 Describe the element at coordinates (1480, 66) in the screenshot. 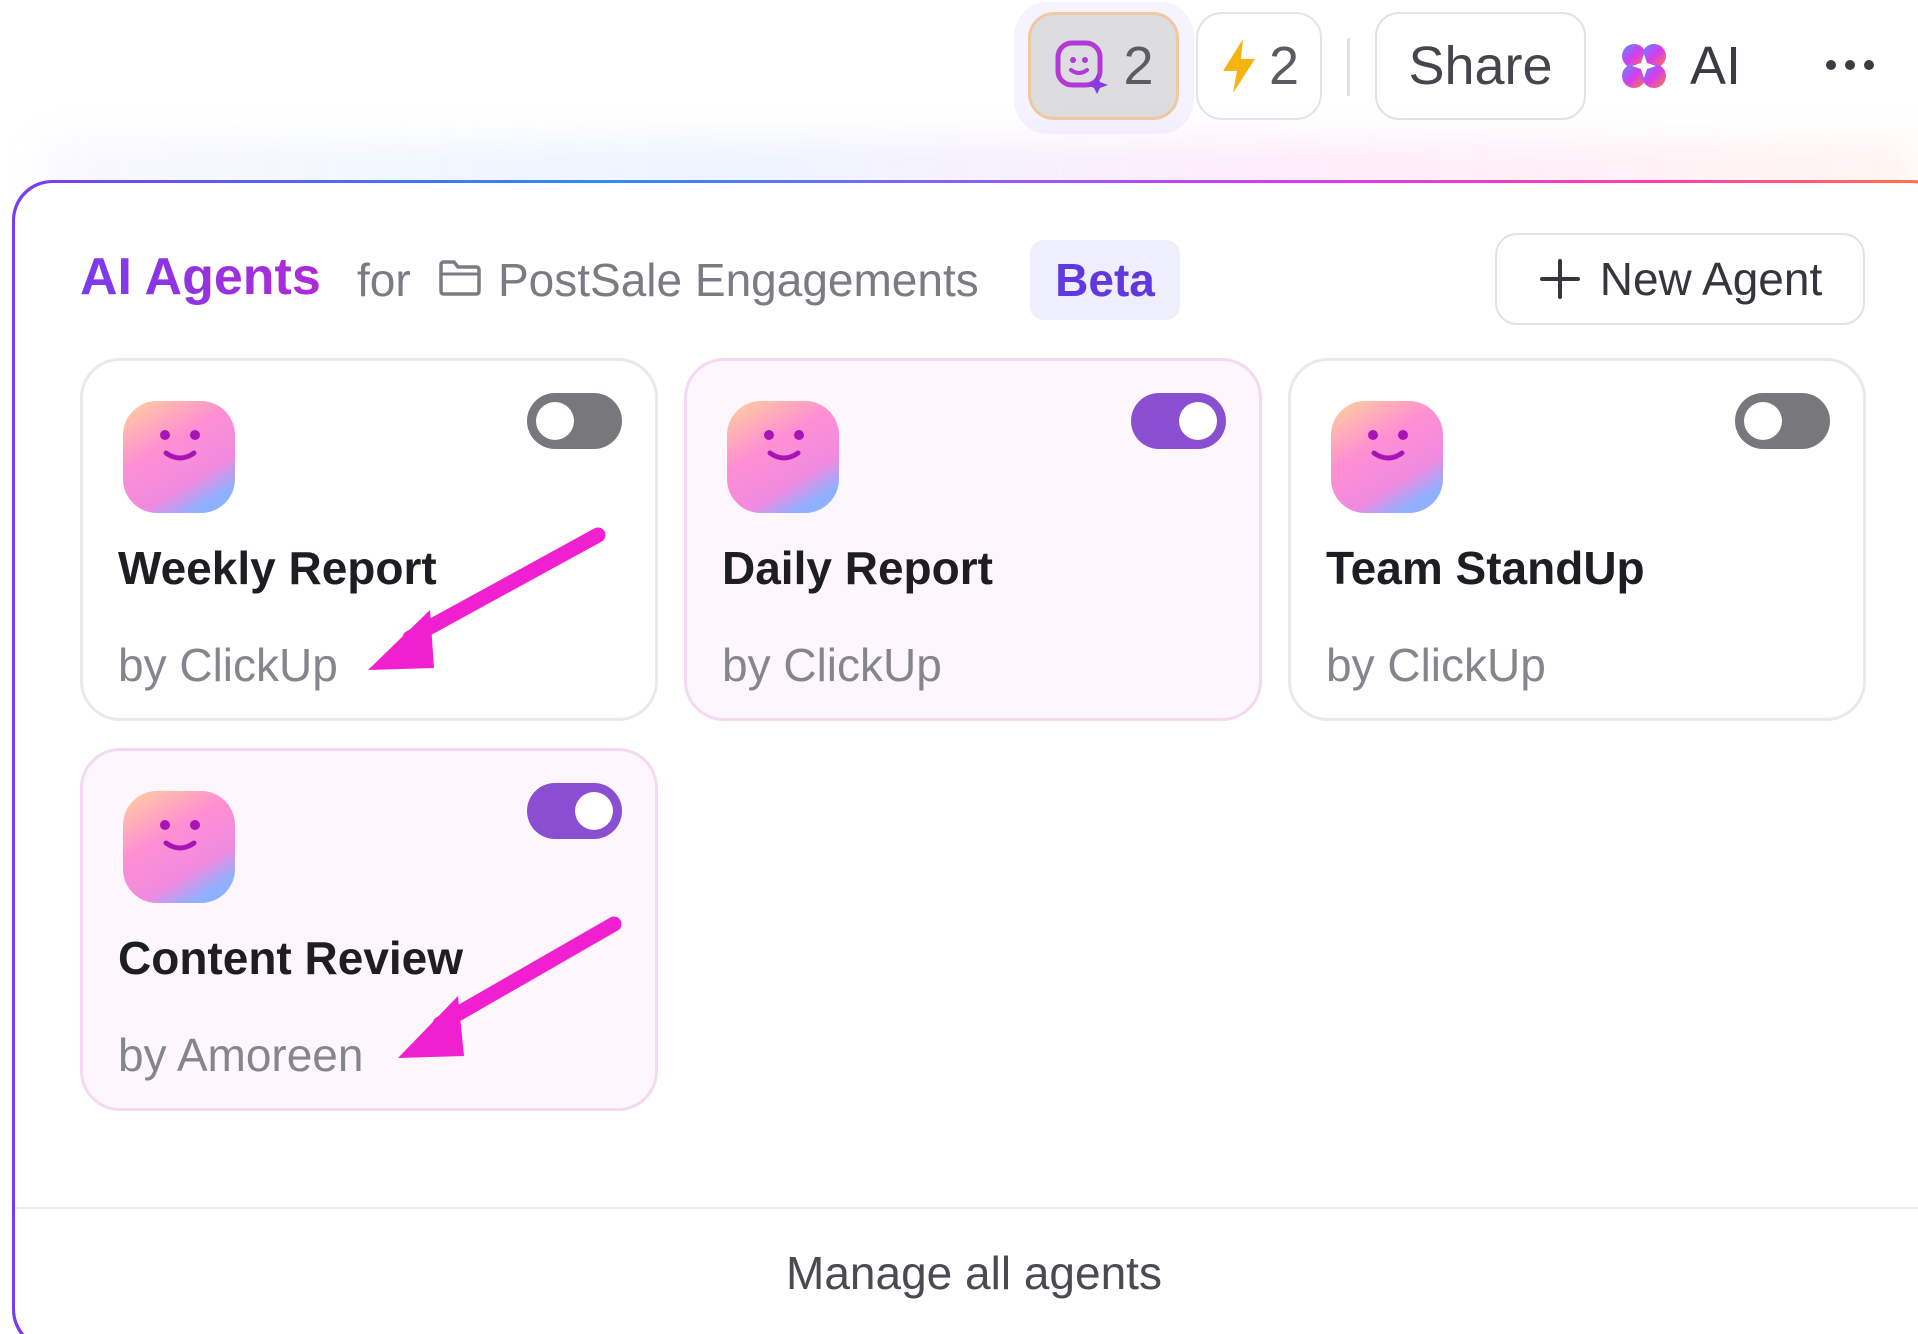

I see `share-button: Share` at that location.